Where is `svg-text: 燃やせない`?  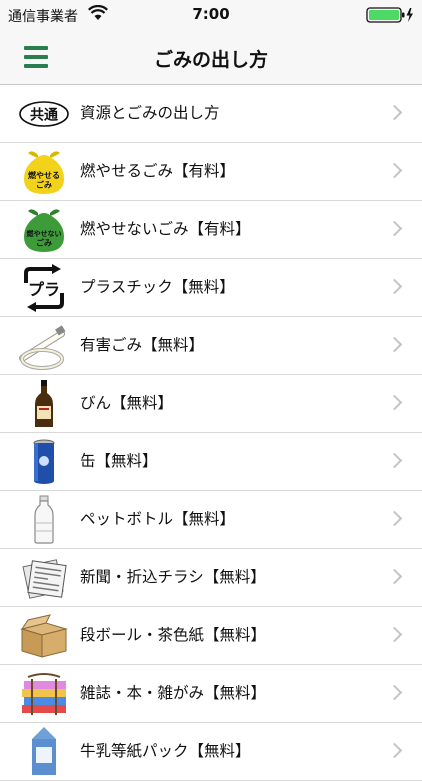
svg-text: 燃やせない is located at coordinates (44, 233).